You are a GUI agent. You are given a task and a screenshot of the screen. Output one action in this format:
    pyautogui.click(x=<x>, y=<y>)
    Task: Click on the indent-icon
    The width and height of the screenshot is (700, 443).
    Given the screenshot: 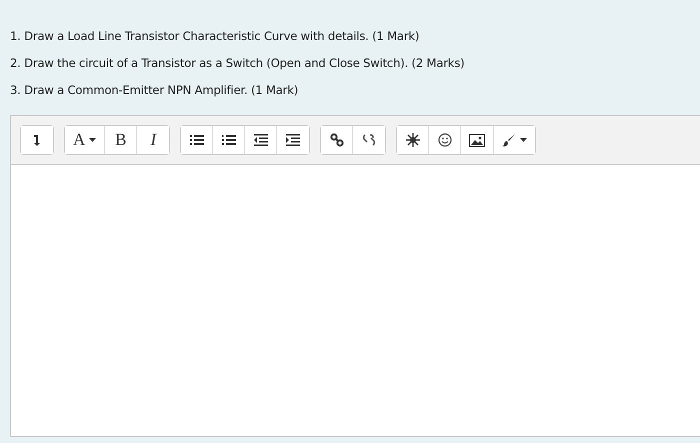 What is the action you would take?
    pyautogui.click(x=293, y=140)
    